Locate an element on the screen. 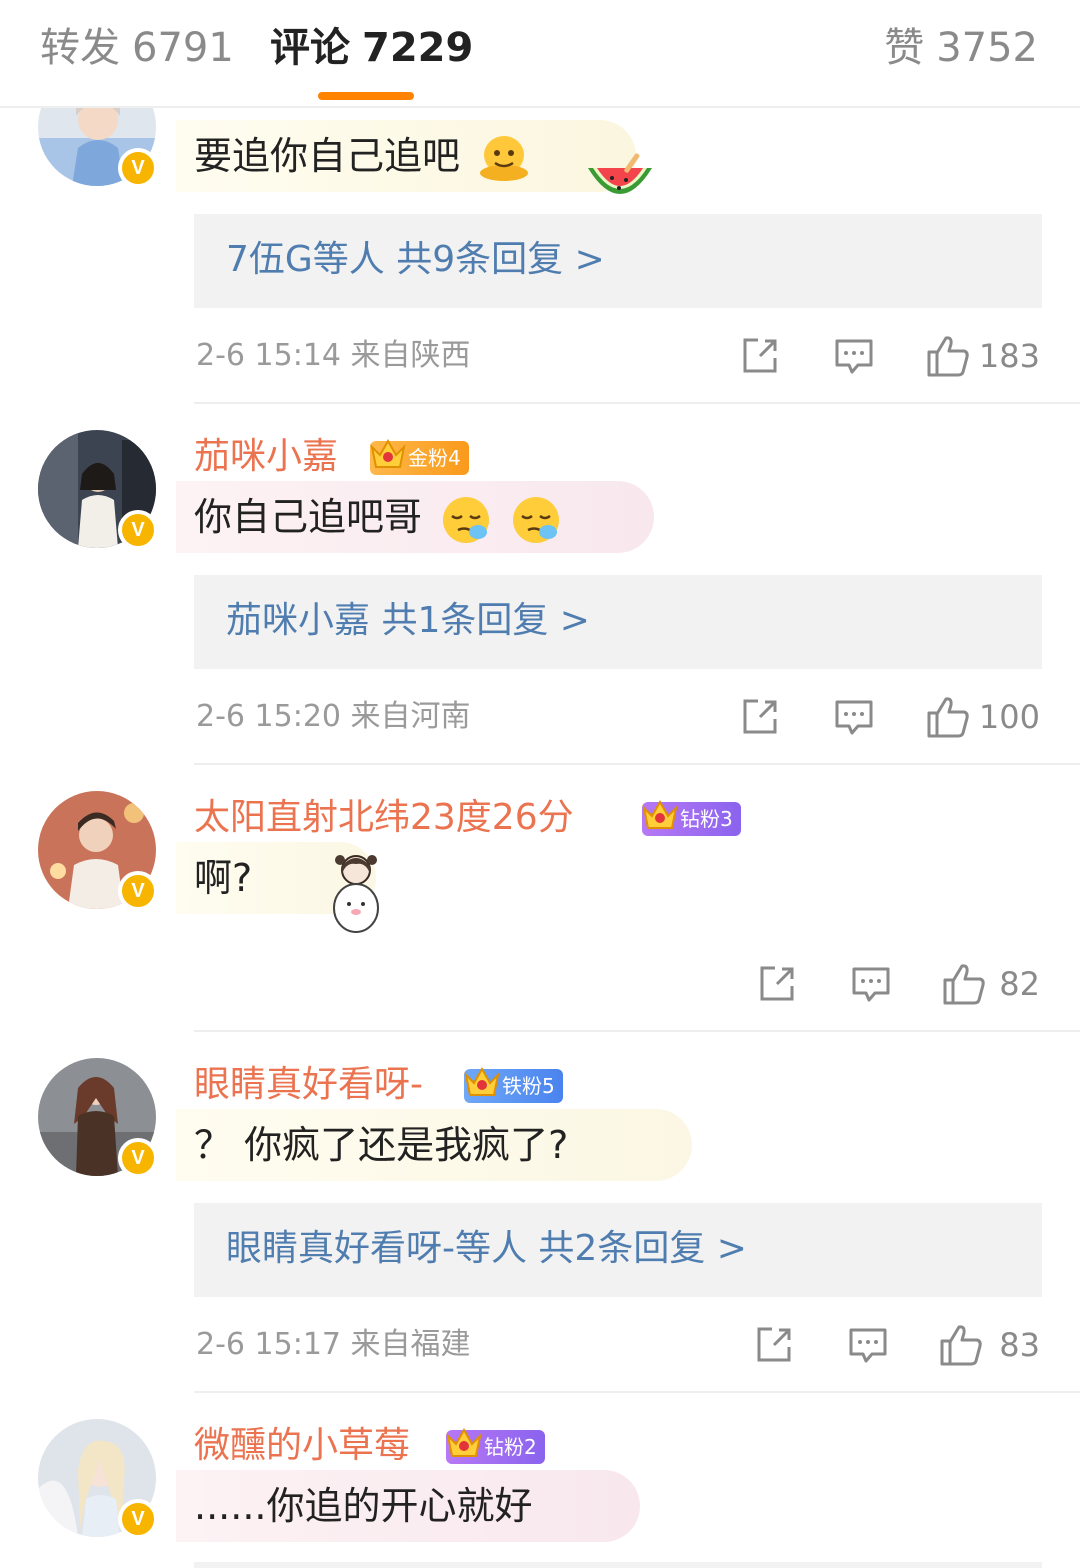  fan-badge: 钻粉2 is located at coordinates (495, 1445).